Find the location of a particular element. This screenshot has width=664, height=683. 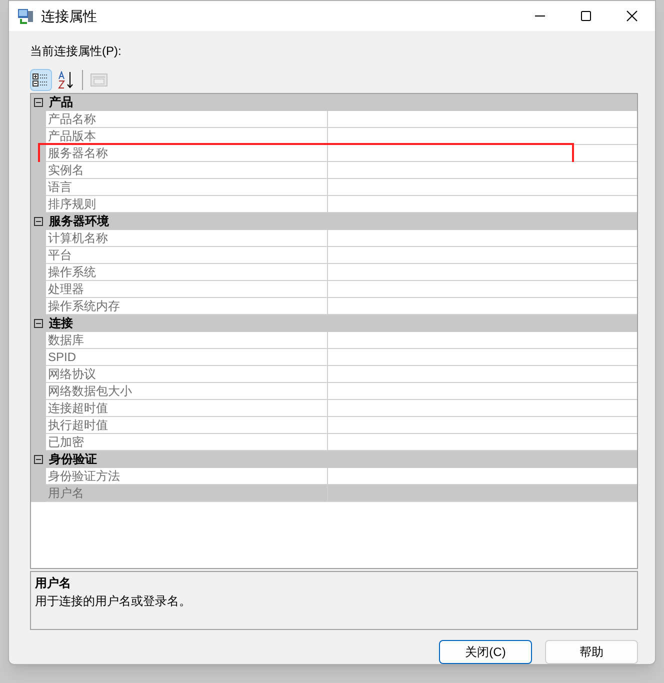

property-name: 实例名 is located at coordinates (187, 170).